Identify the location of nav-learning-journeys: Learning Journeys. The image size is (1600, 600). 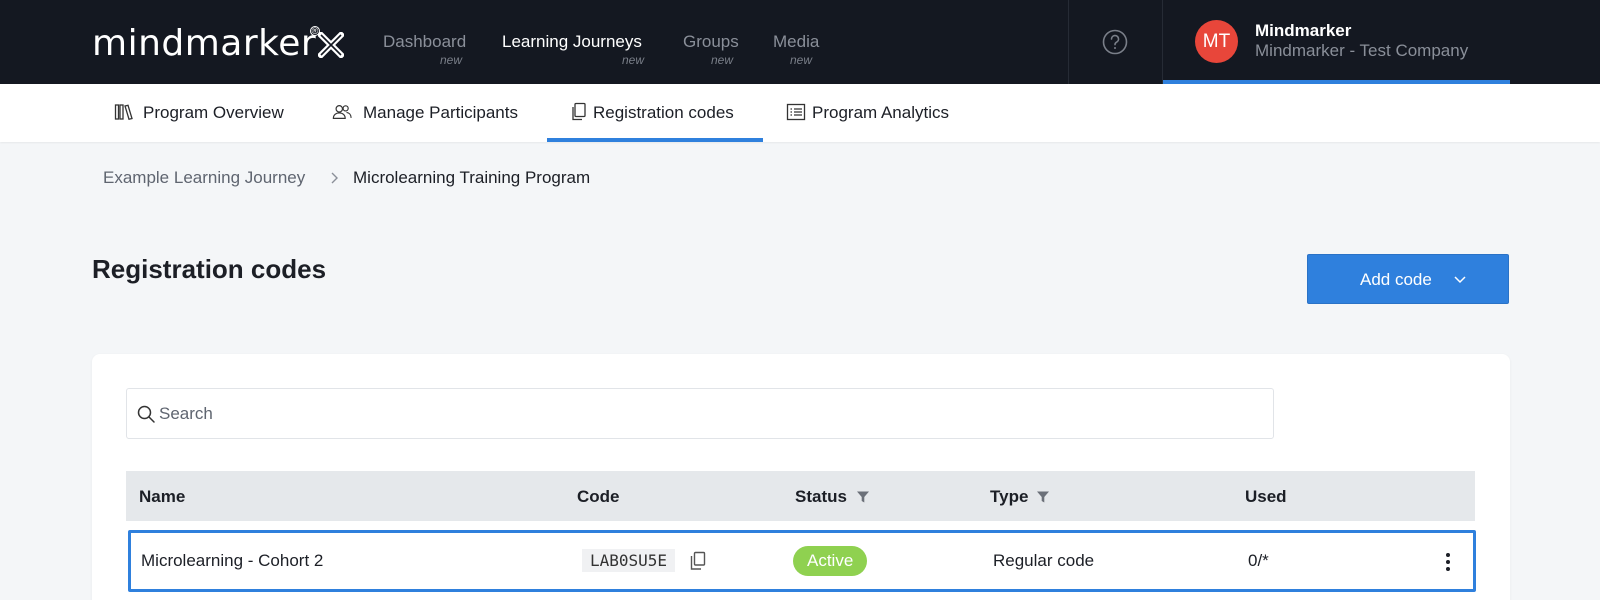
(572, 42).